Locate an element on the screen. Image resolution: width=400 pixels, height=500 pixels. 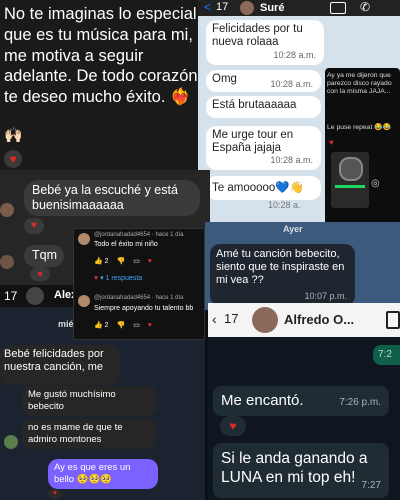
message-bubble: Está brutaaaaaa is located at coordinates (263, 107).